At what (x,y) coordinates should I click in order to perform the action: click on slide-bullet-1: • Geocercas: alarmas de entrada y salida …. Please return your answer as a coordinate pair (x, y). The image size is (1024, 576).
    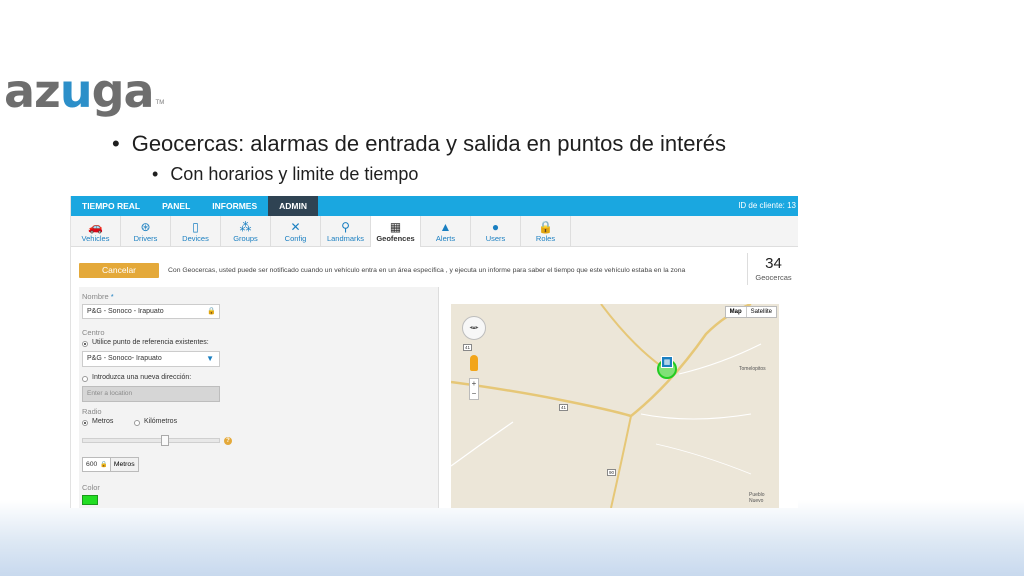
    Looking at the image, I should click on (419, 143).